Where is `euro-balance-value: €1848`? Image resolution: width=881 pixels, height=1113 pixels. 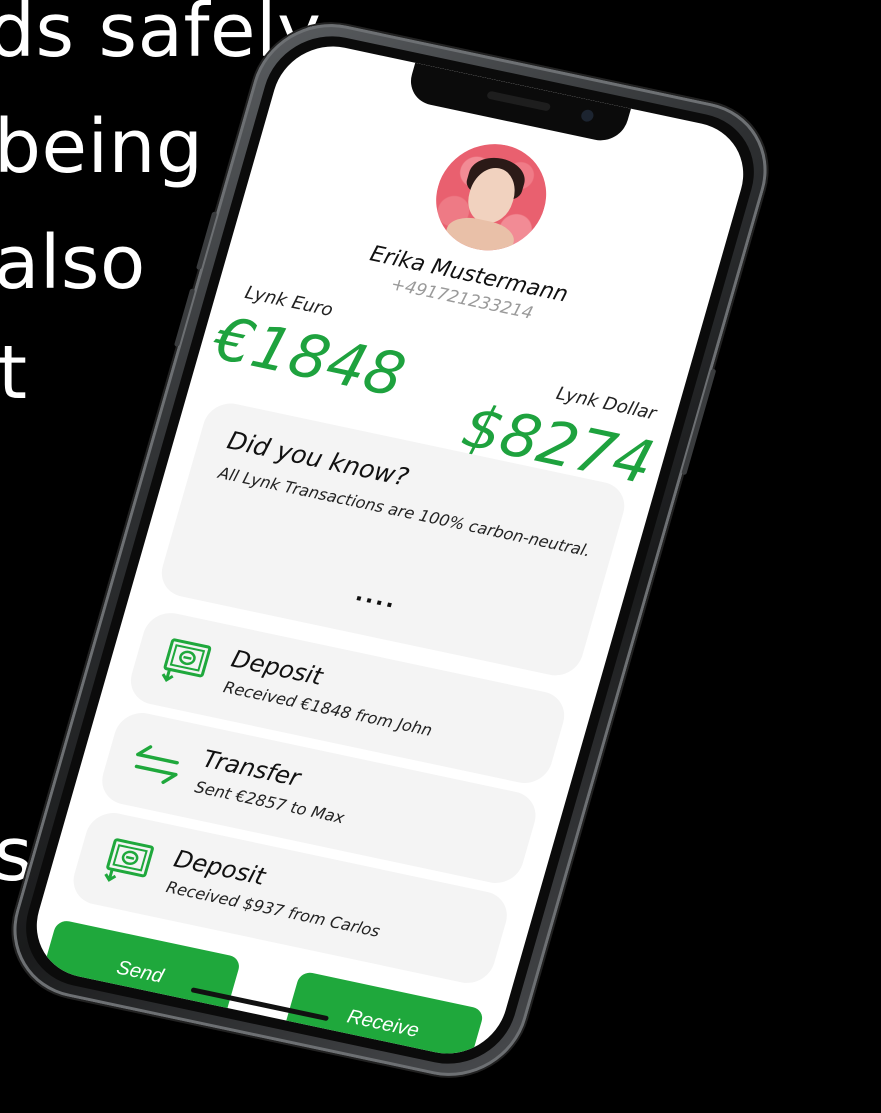
euro-balance-value: €1848 is located at coordinates (309, 357).